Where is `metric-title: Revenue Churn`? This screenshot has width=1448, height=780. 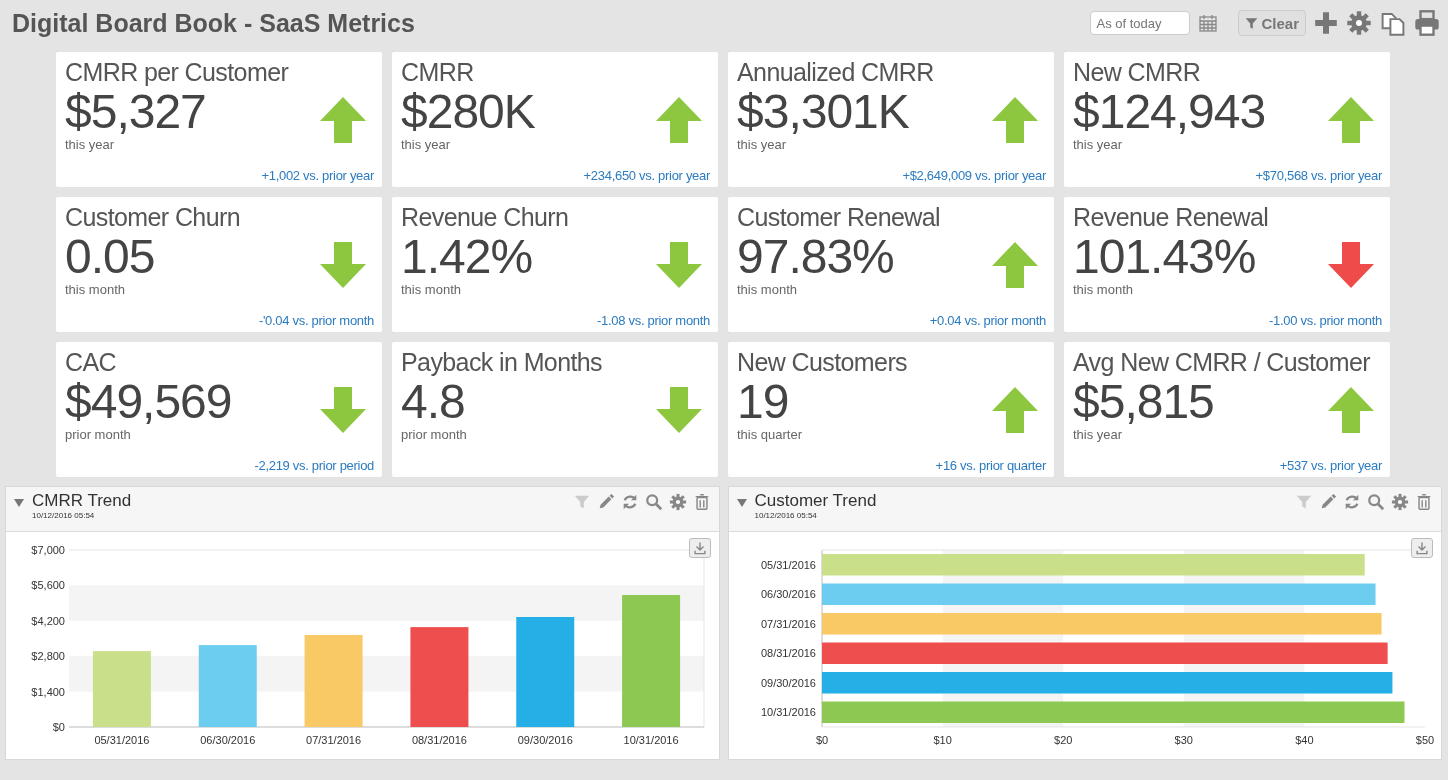 metric-title: Revenue Churn is located at coordinates (485, 217).